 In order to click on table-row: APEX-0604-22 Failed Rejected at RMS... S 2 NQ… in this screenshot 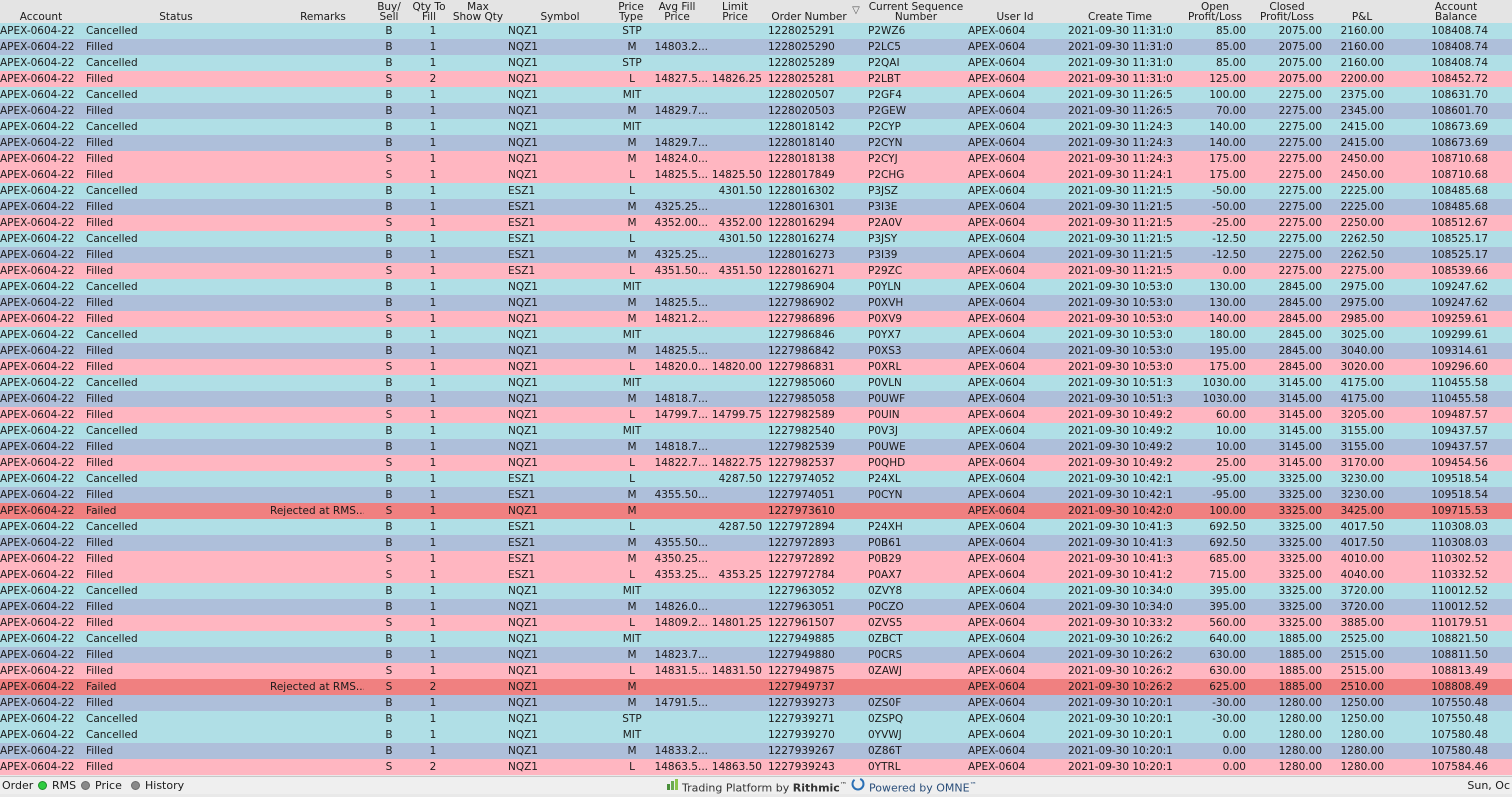, I will do `click(756, 687)`.